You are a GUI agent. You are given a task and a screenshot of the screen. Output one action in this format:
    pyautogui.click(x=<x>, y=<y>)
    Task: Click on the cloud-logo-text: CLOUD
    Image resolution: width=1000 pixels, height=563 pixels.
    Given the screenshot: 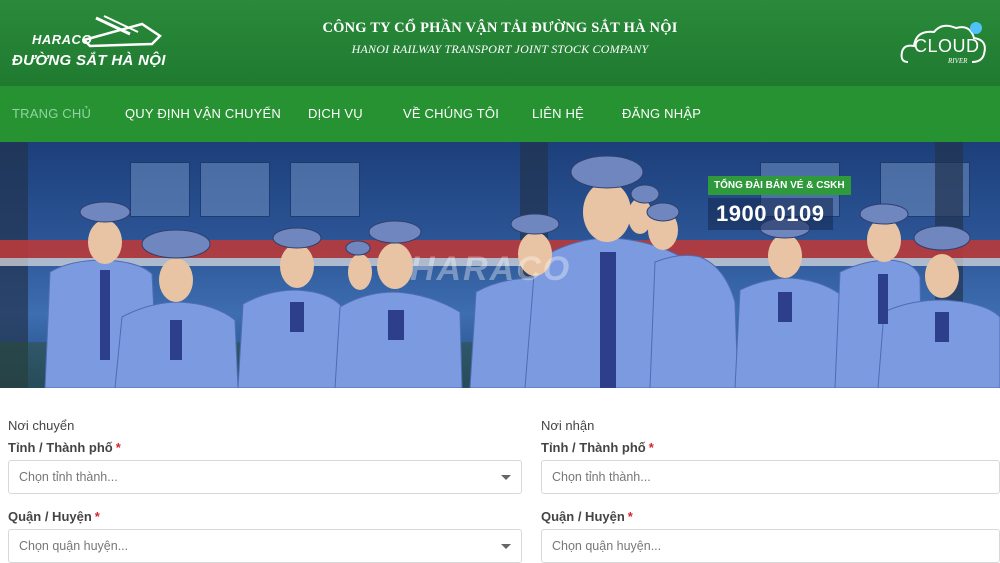 What is the action you would take?
    pyautogui.click(x=947, y=46)
    